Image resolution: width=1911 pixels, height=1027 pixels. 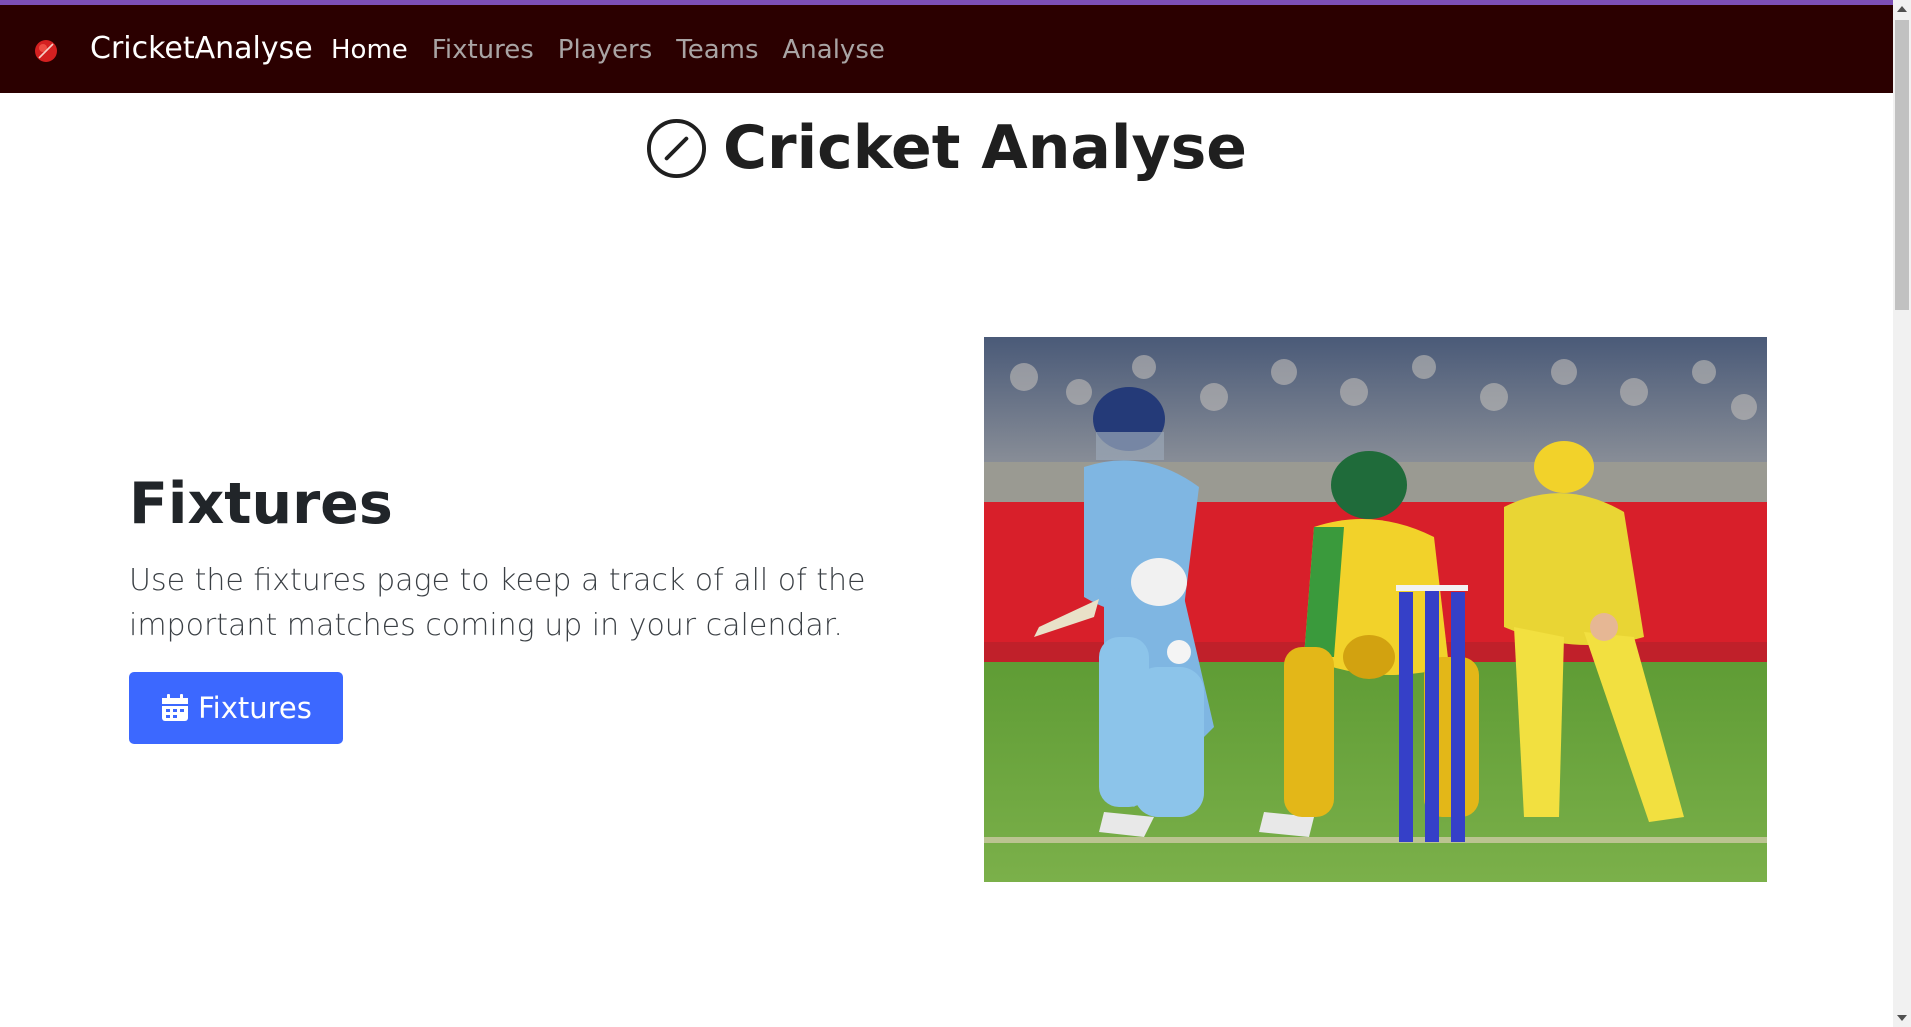 What do you see at coordinates (676, 148) in the screenshot?
I see `slash-circle-icon` at bounding box center [676, 148].